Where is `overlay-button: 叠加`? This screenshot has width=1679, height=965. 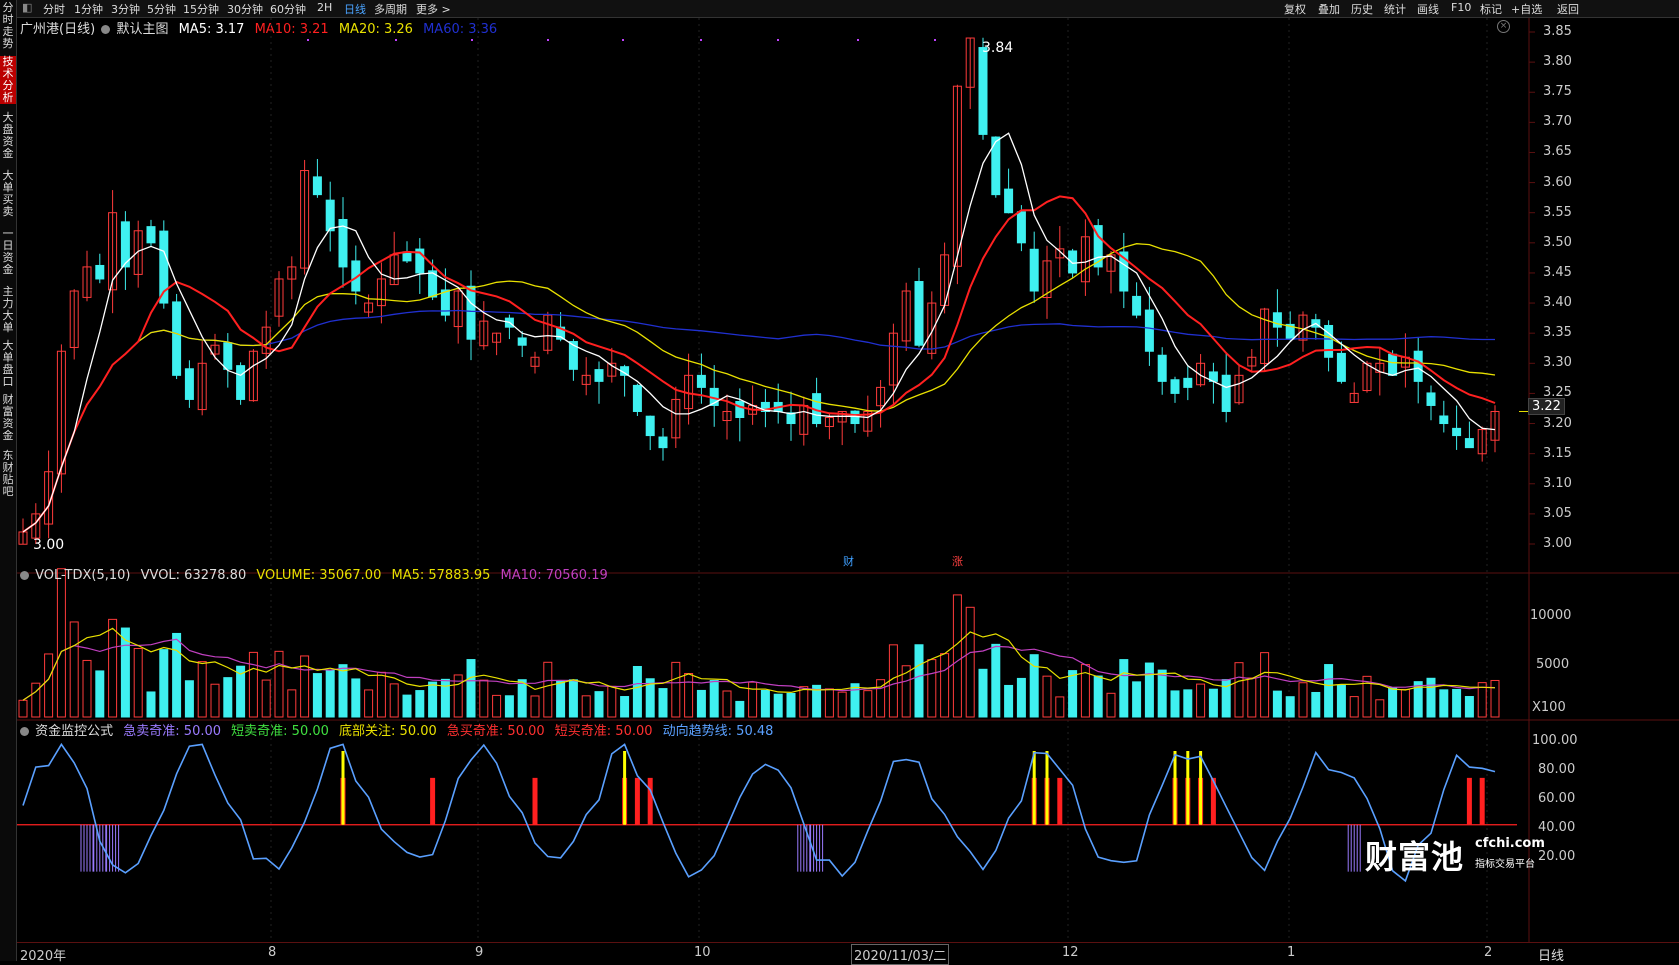 overlay-button: 叠加 is located at coordinates (1329, 9).